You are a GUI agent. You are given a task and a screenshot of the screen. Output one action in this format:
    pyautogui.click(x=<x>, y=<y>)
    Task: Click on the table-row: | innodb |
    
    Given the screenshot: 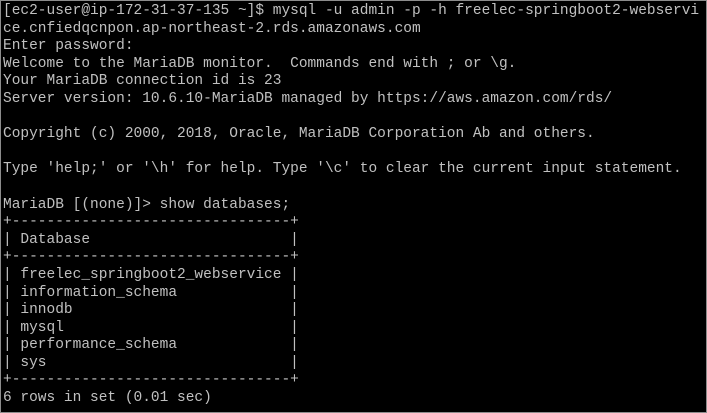 What is the action you would take?
    pyautogui.click(x=151, y=310)
    